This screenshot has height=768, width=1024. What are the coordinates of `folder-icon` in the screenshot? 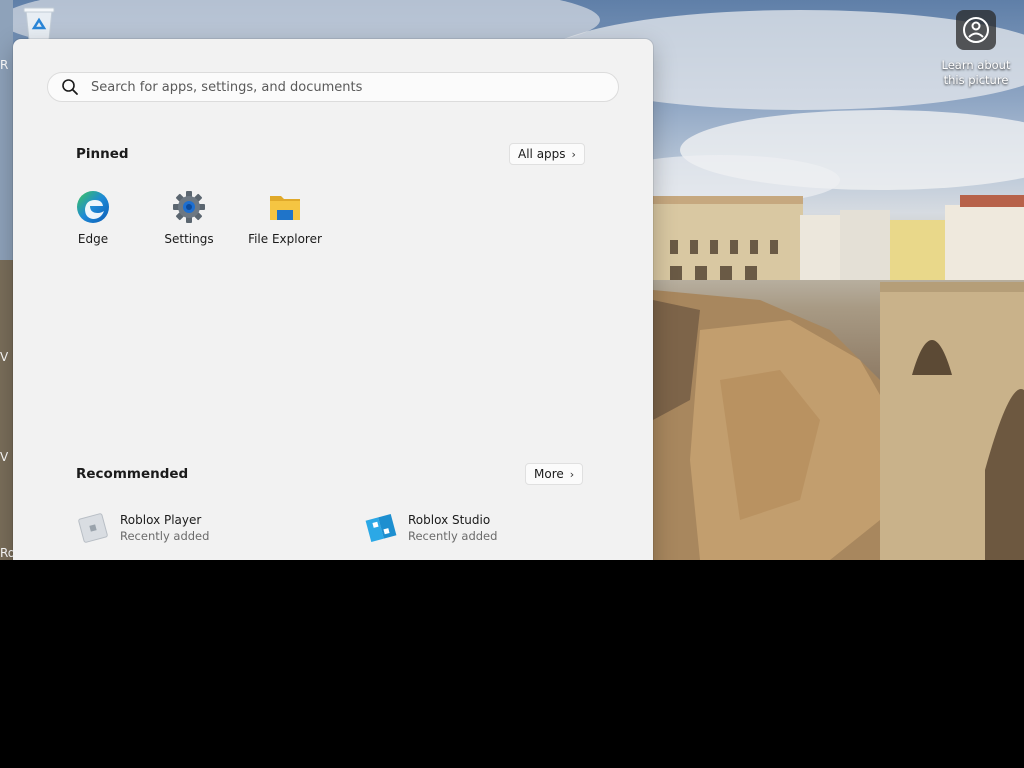 It's located at (285, 208).